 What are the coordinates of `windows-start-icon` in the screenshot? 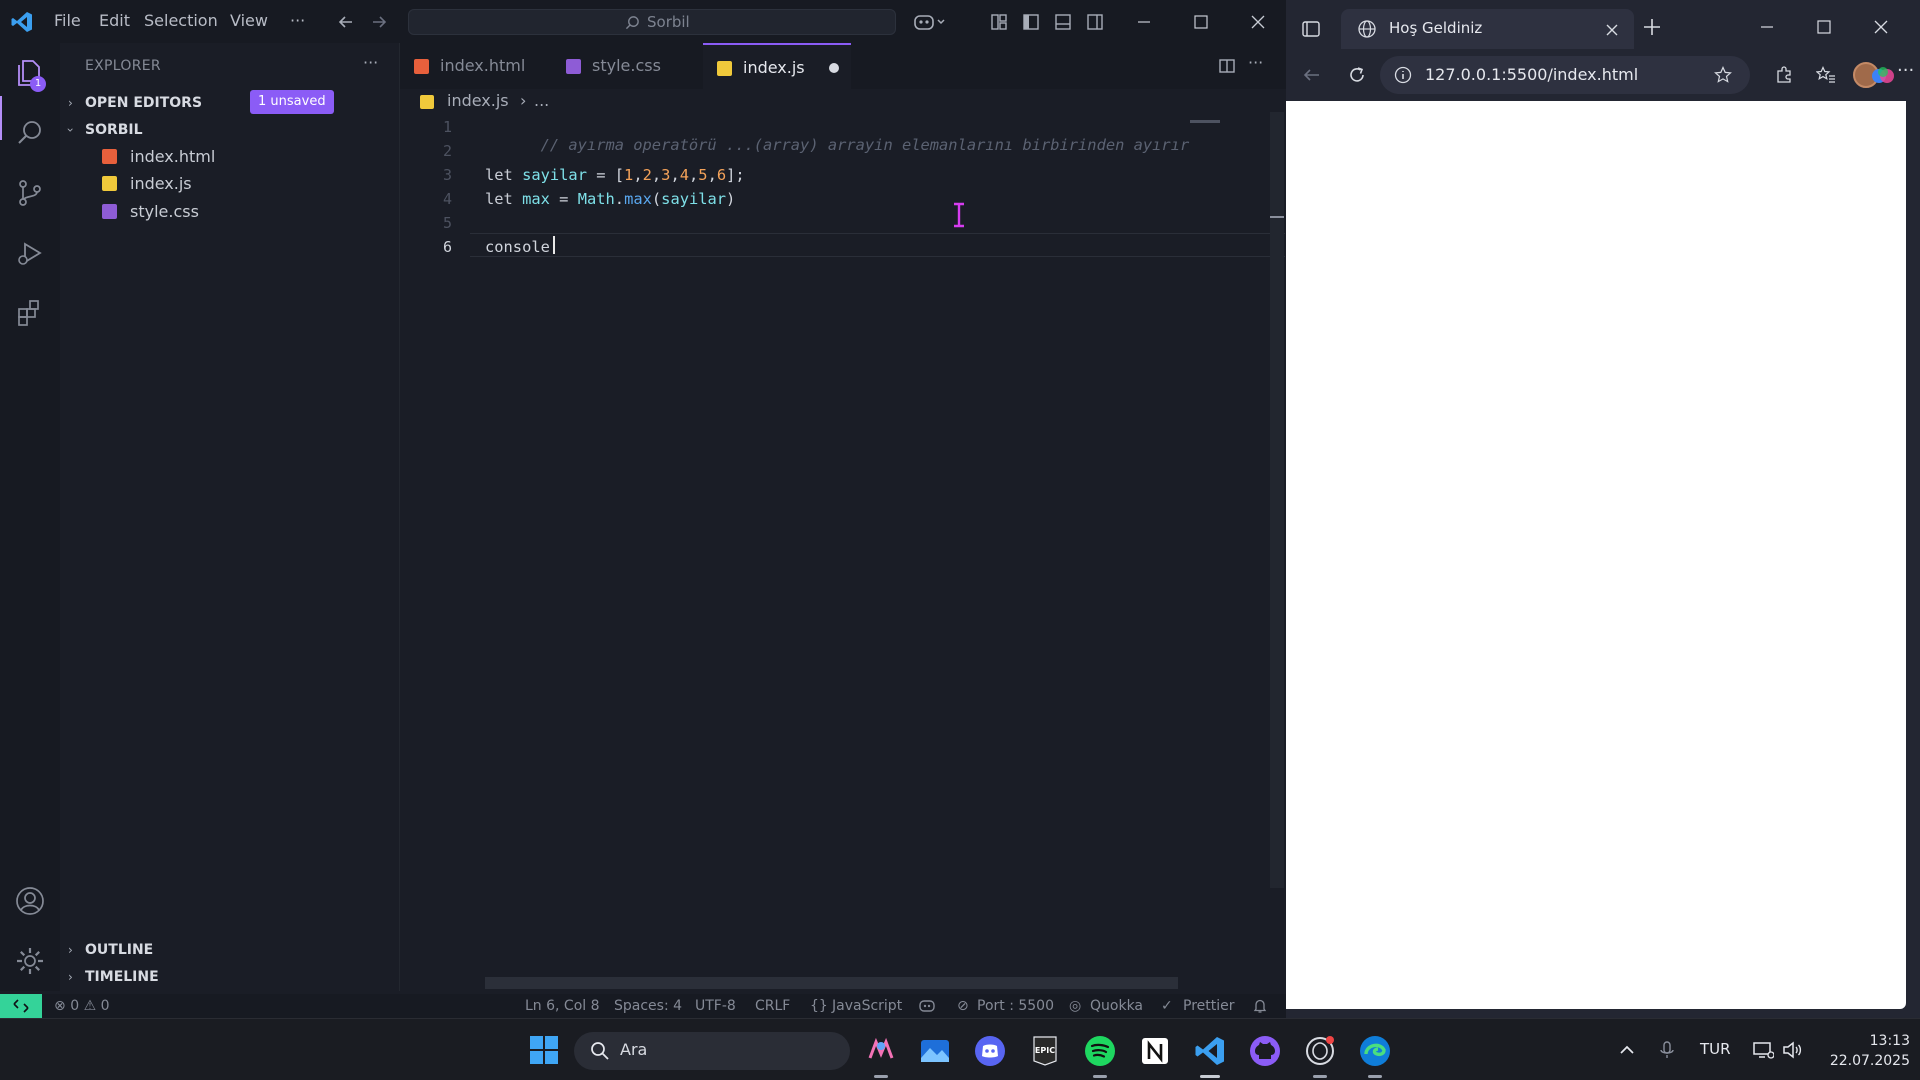 It's located at (544, 1050).